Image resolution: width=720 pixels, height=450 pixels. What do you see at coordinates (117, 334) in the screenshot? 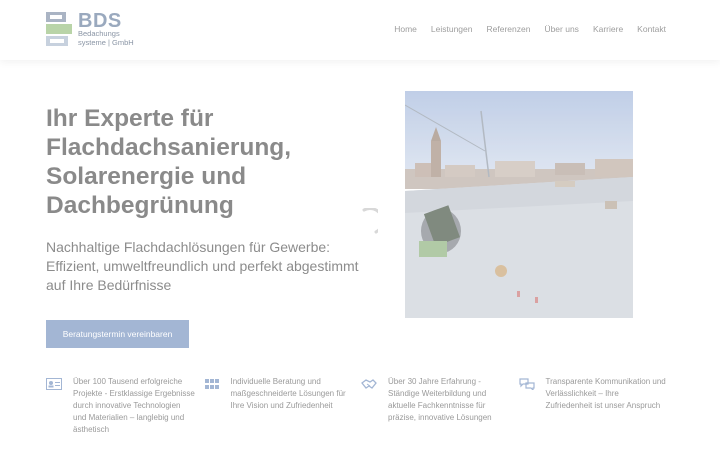
I see `consultation-button: Beratungstermin vereinbaren` at bounding box center [117, 334].